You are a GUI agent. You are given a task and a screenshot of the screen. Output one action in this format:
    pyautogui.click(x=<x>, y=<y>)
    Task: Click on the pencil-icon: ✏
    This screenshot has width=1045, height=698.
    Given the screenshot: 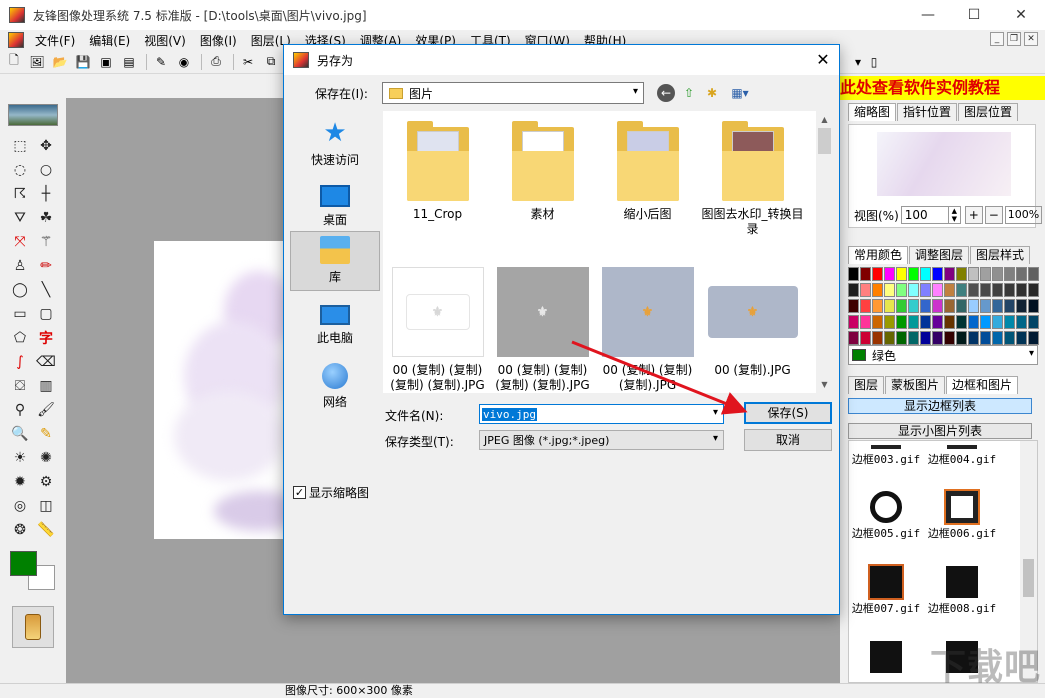 What is the action you would take?
    pyautogui.click(x=46, y=266)
    